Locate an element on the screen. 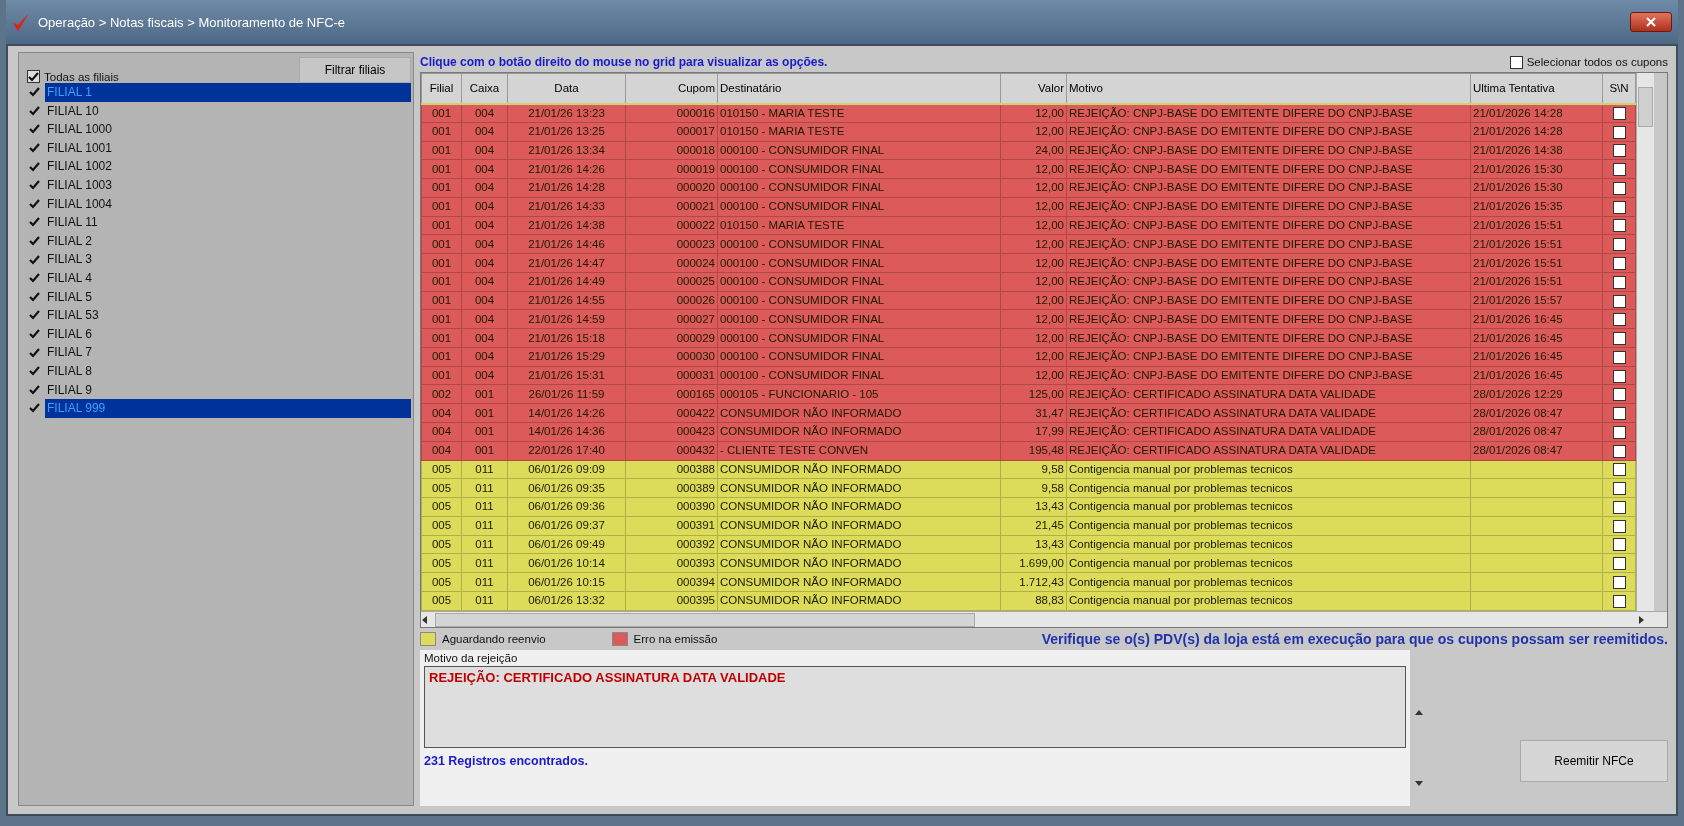  close-button is located at coordinates (1651, 22).